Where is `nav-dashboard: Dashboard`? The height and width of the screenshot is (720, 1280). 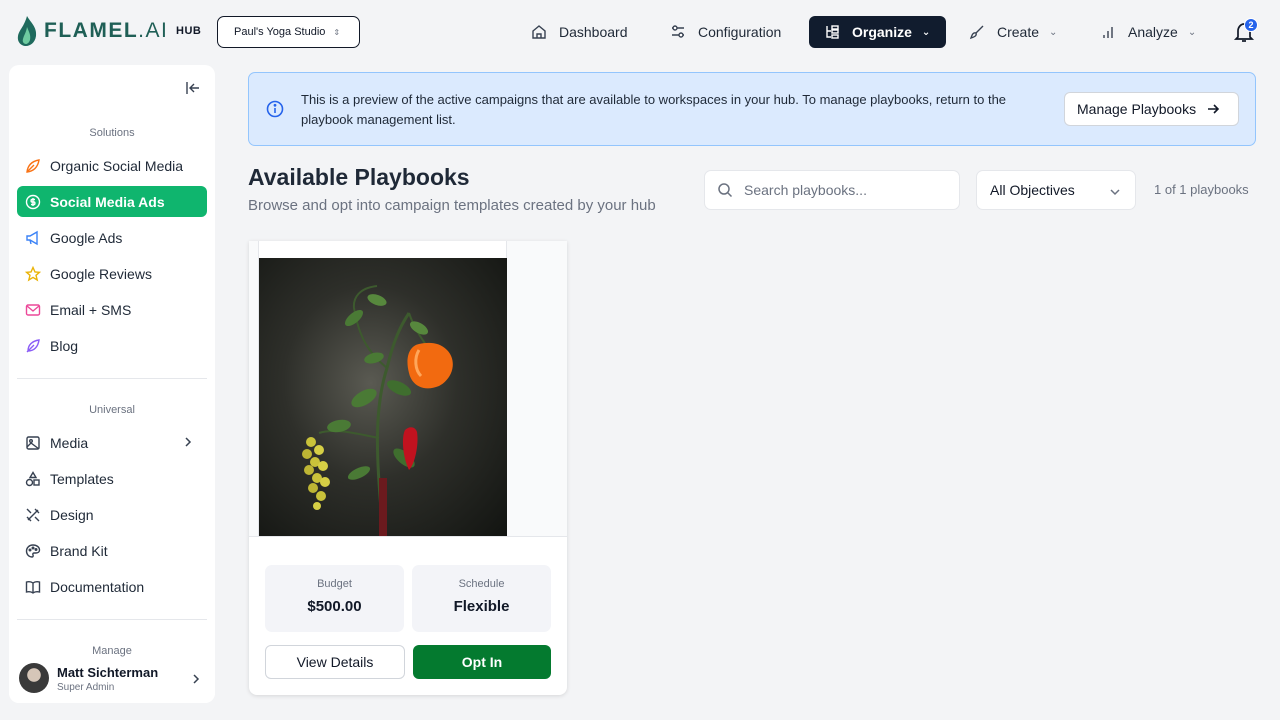 nav-dashboard: Dashboard is located at coordinates (579, 32).